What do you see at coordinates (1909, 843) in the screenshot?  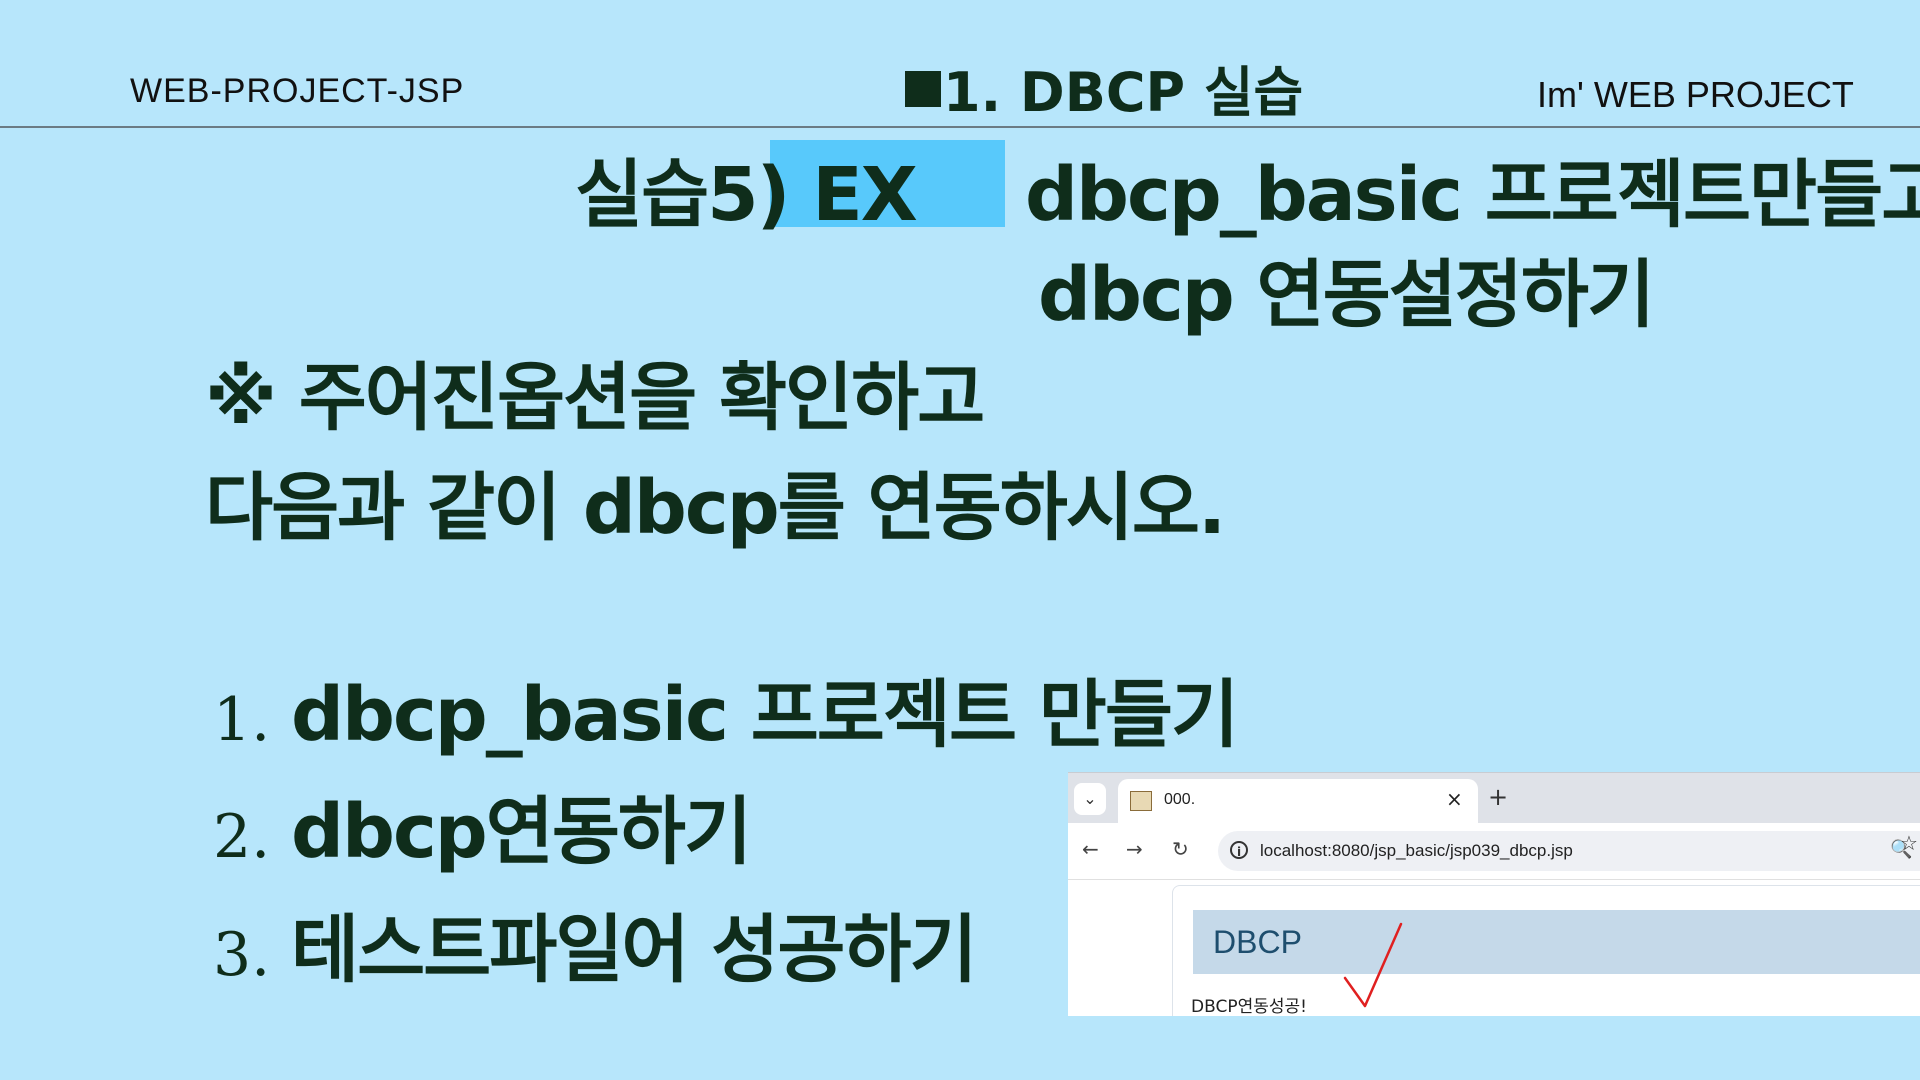 I see `bookmark-star-icon: ☆` at bounding box center [1909, 843].